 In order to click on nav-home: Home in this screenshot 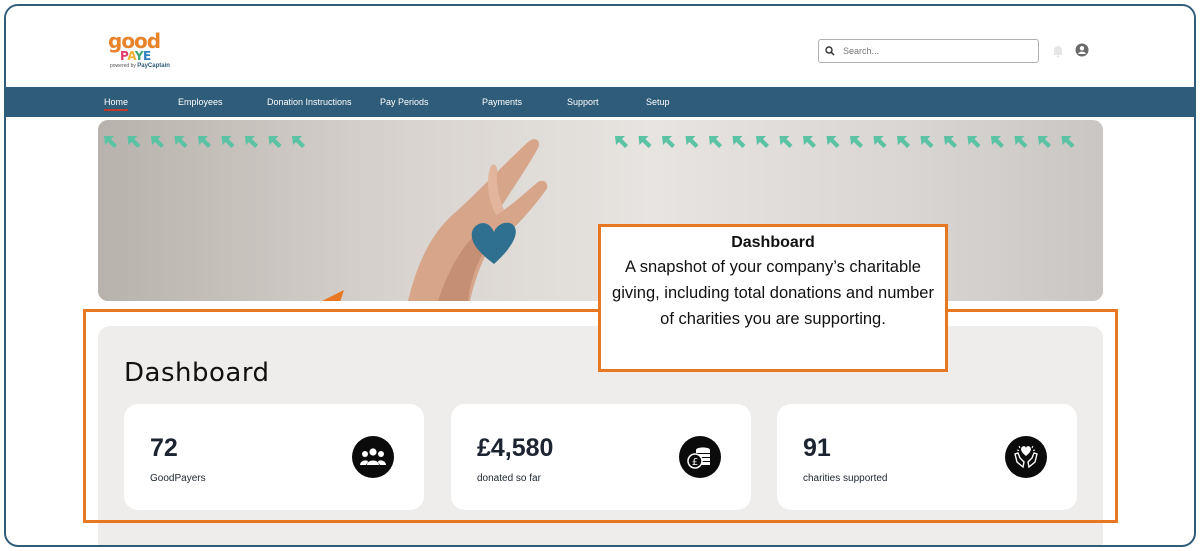, I will do `click(116, 102)`.